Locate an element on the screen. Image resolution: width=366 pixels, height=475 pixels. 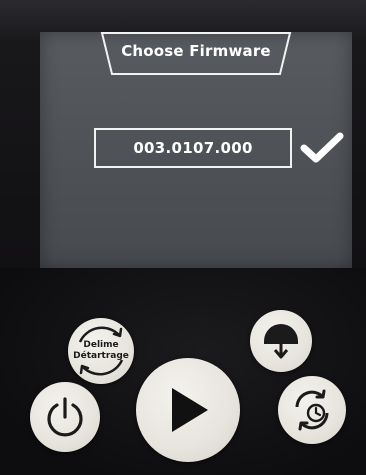
title-banner: Choose Firmware is located at coordinates (196, 54).